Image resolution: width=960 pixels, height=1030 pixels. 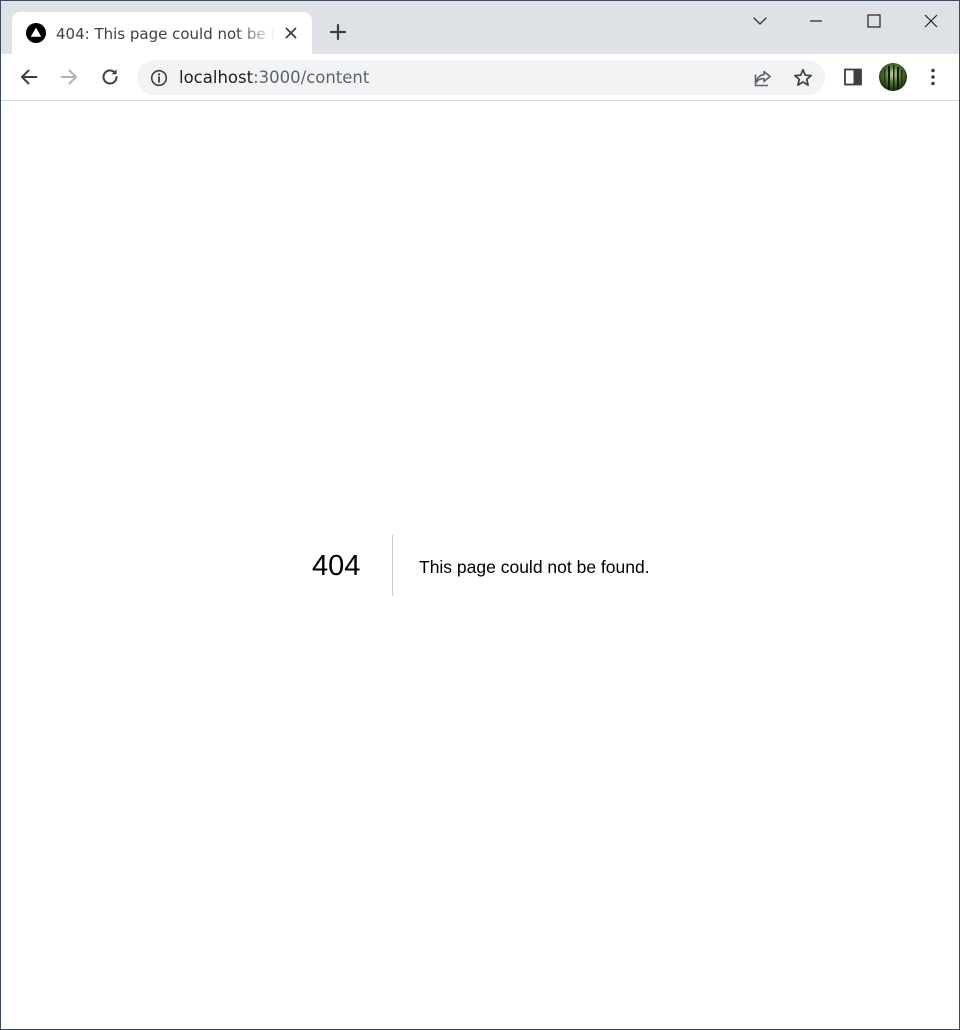 I want to click on forward-arrow-right-icon, so click(x=69, y=77).